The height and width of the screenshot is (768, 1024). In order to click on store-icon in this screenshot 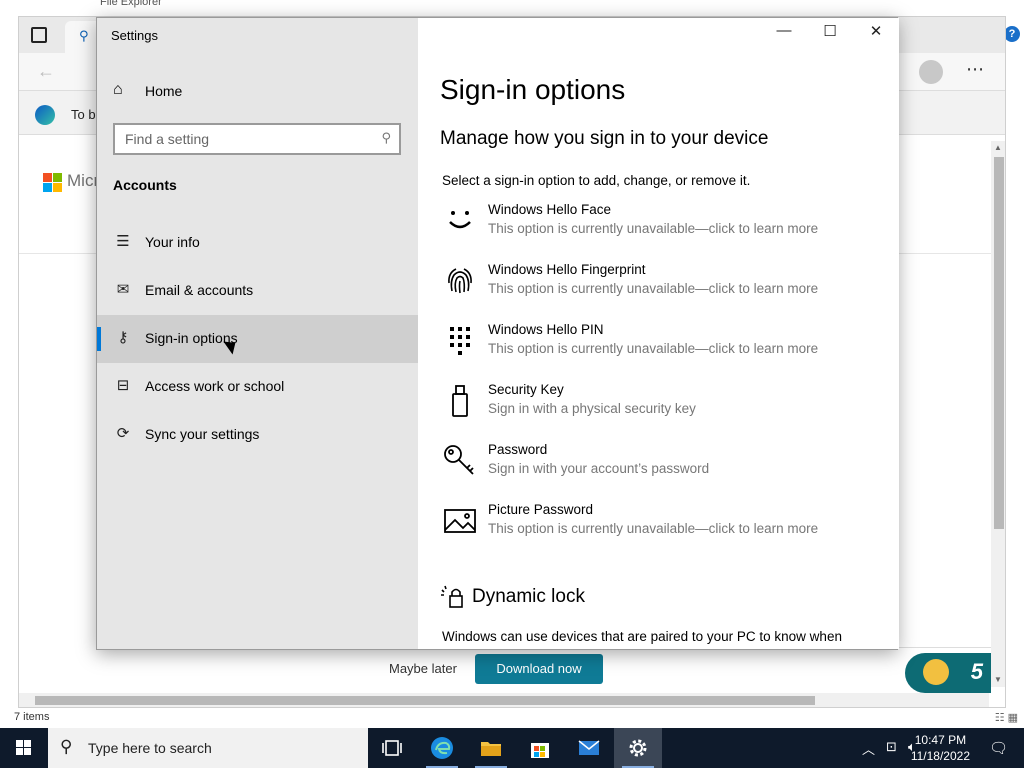, I will do `click(540, 750)`.